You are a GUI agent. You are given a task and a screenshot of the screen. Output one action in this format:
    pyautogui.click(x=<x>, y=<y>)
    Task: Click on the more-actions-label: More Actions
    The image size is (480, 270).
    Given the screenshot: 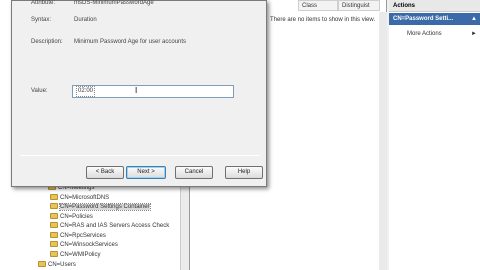 What is the action you would take?
    pyautogui.click(x=424, y=34)
    